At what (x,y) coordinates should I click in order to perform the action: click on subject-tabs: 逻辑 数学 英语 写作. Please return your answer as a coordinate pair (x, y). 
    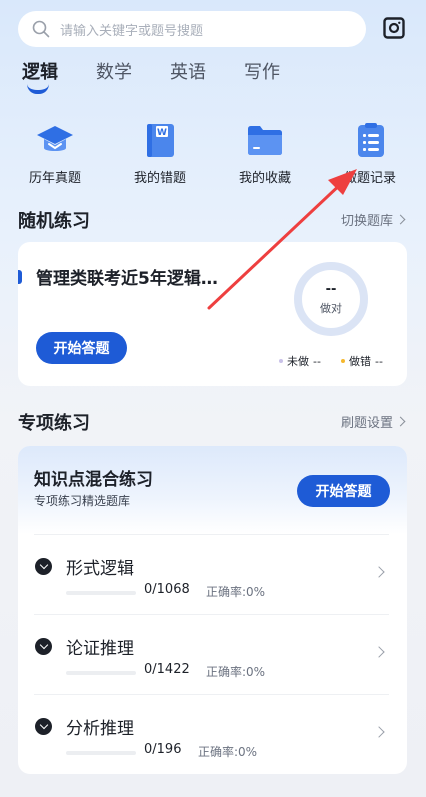
    Looking at the image, I should click on (170, 71).